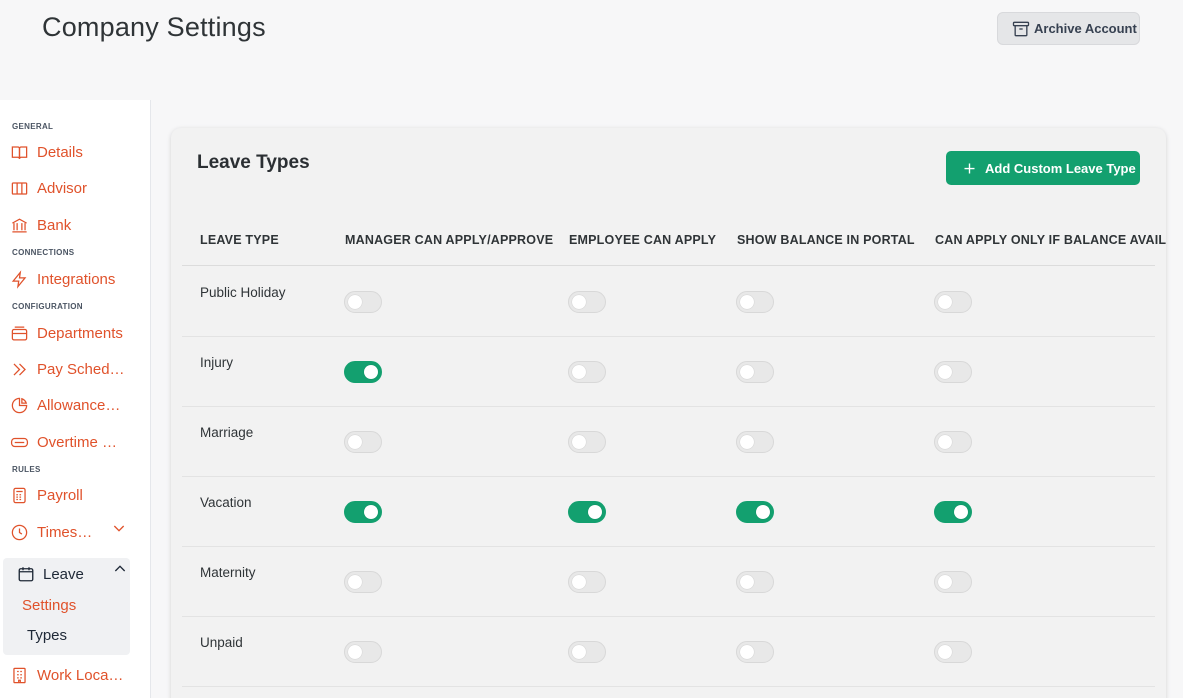  Describe the element at coordinates (826, 240) in the screenshot. I see `column-header-show-balance: SHOW BALANCE IN PORTAL` at that location.